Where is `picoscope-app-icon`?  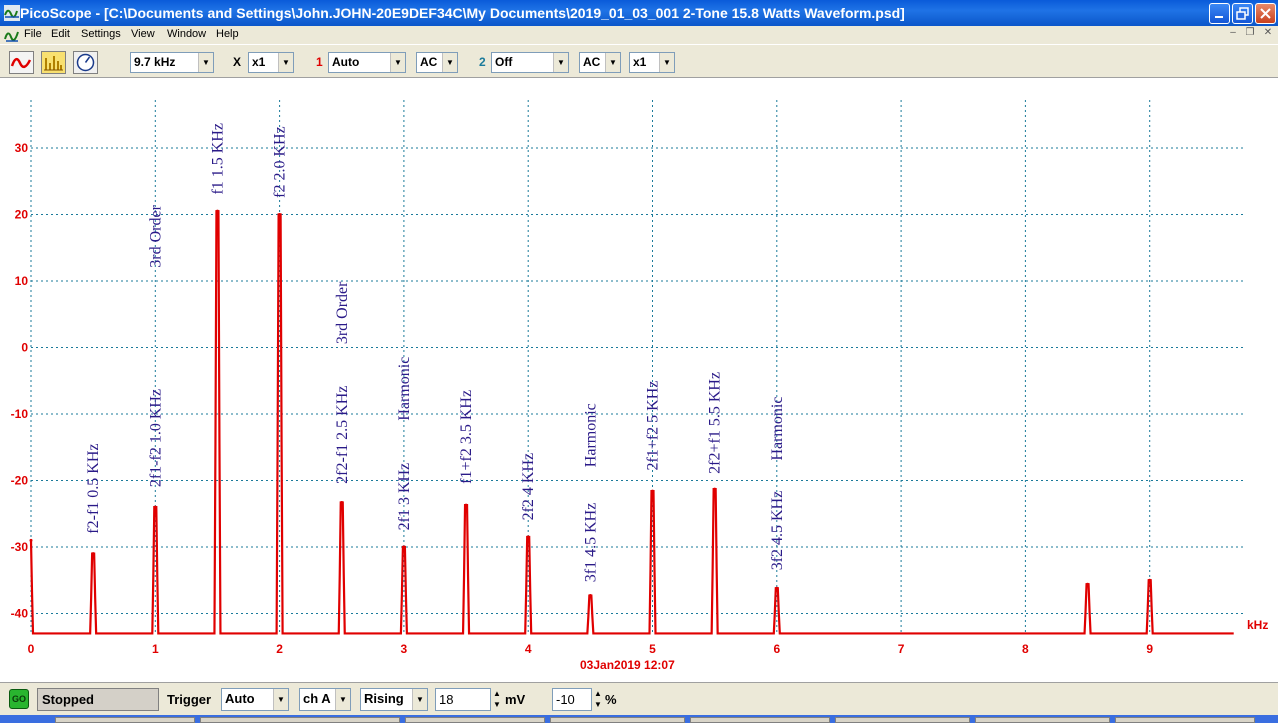 picoscope-app-icon is located at coordinates (12, 13).